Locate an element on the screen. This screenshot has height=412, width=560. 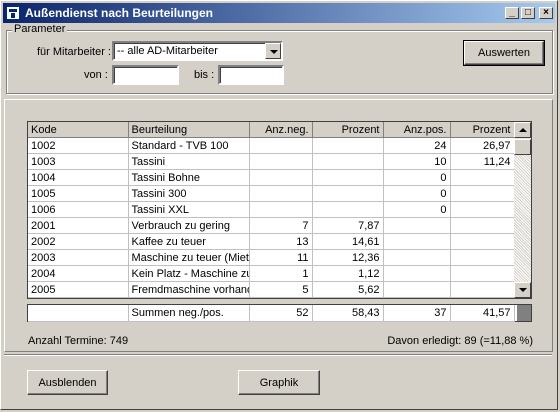
cell-prozent-neg: 7,87 is located at coordinates (348, 225).